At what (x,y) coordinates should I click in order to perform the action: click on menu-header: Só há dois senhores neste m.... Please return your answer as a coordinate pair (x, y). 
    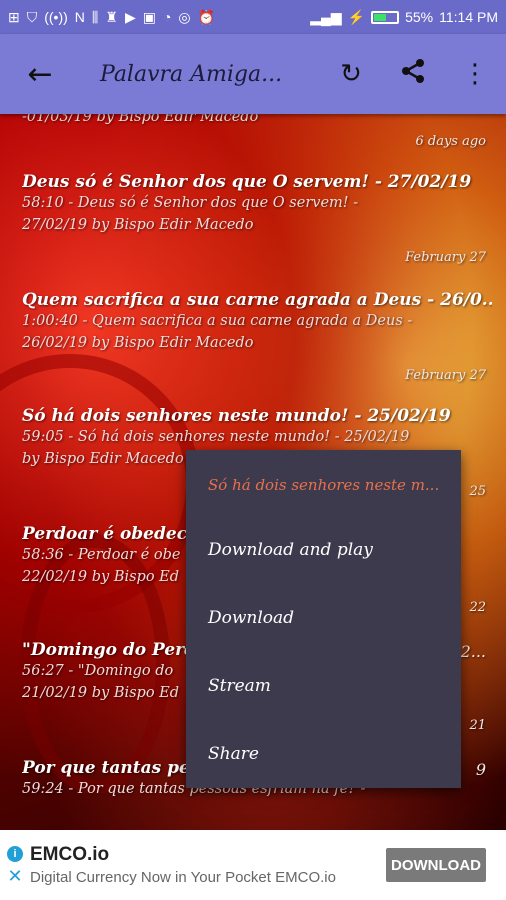
    Looking at the image, I should click on (324, 485).